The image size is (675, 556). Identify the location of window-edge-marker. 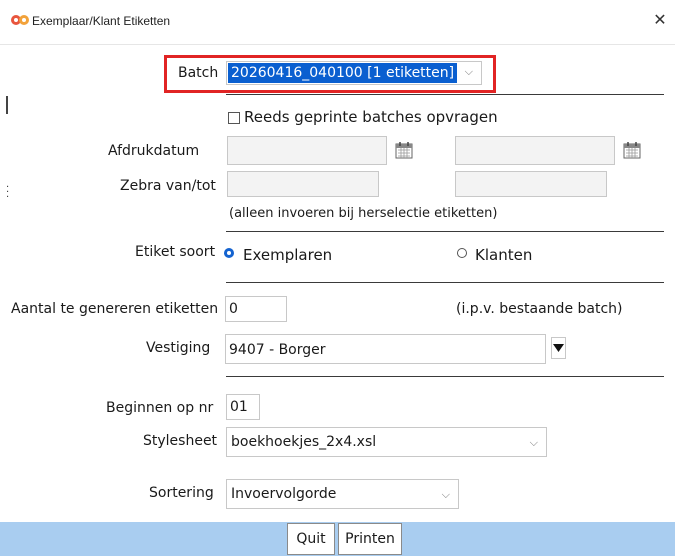
(7, 105).